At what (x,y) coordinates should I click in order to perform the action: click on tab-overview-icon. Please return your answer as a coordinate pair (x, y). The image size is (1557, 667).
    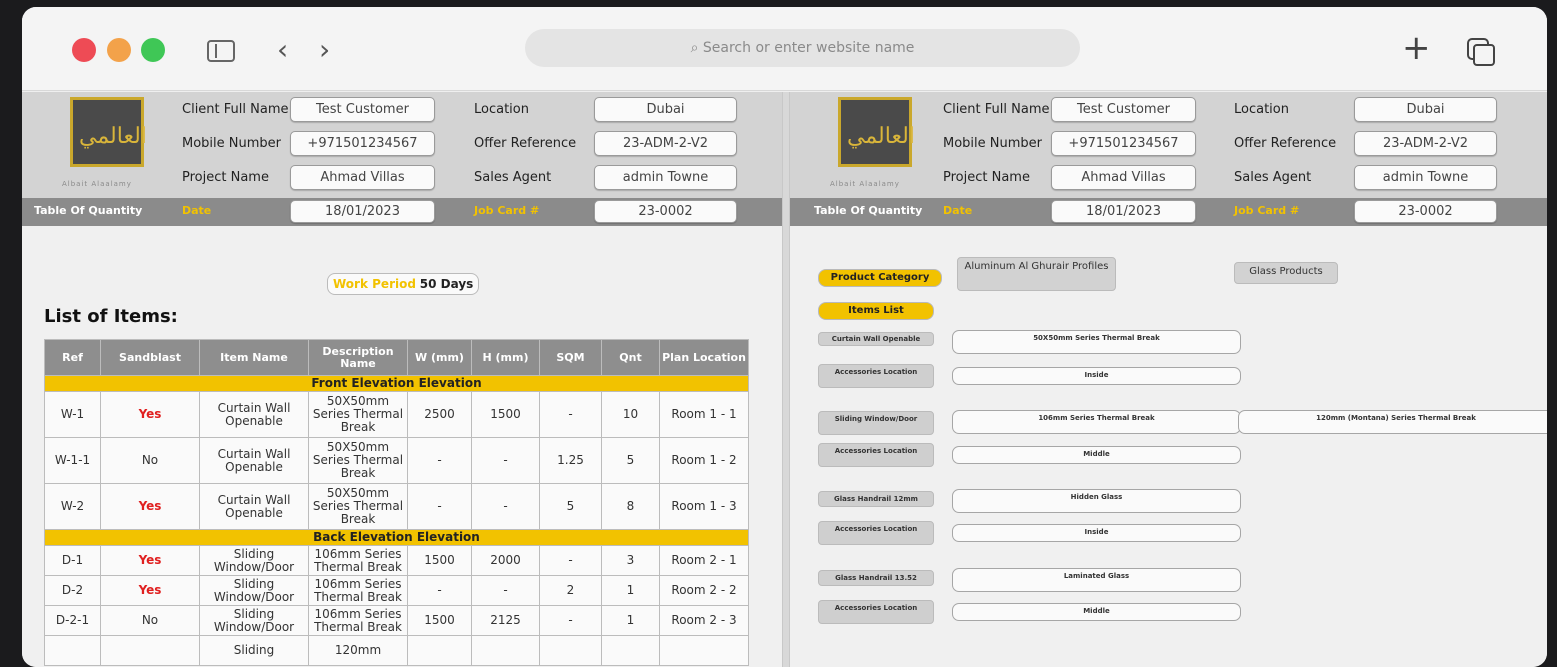
    Looking at the image, I should click on (1481, 52).